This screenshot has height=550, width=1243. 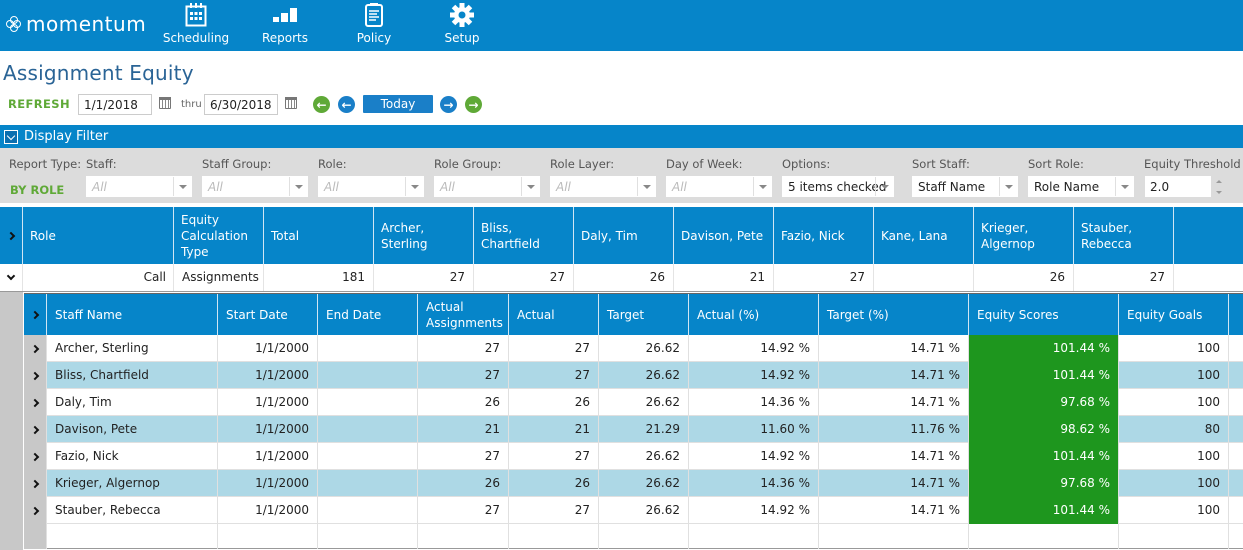 What do you see at coordinates (131, 314) in the screenshot?
I see `column-header-staff-name: Staff Name` at bounding box center [131, 314].